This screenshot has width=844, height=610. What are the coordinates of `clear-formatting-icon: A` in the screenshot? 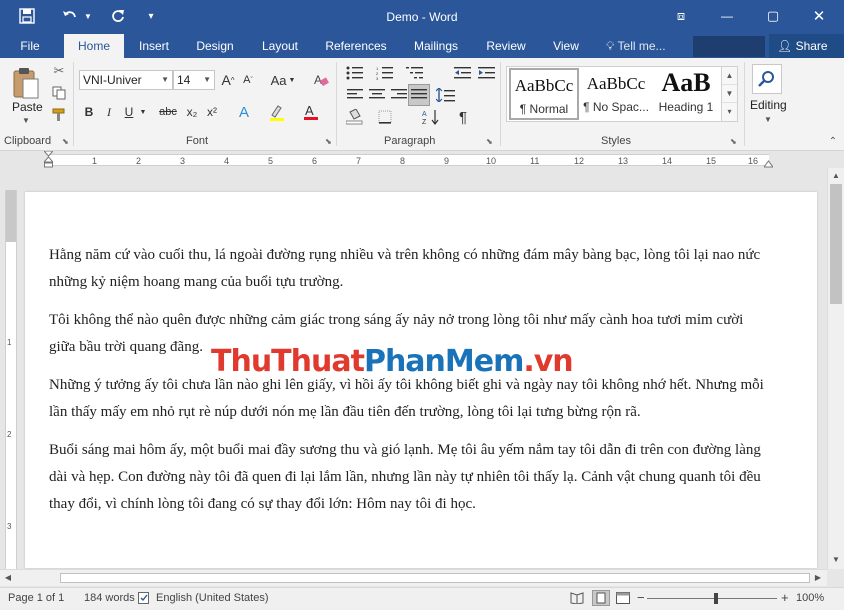 It's located at (321, 80).